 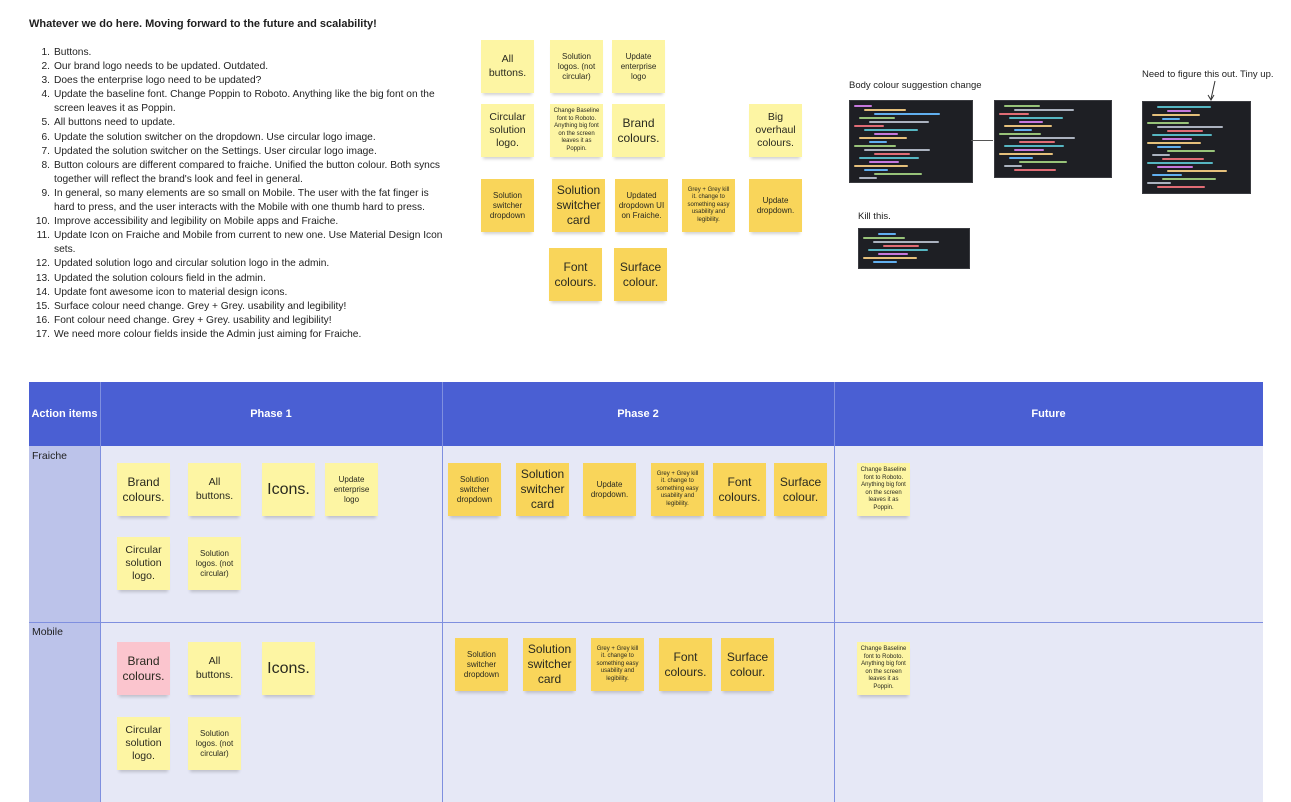 What do you see at coordinates (46, 67) in the screenshot?
I see `todo-item-number: 2.` at bounding box center [46, 67].